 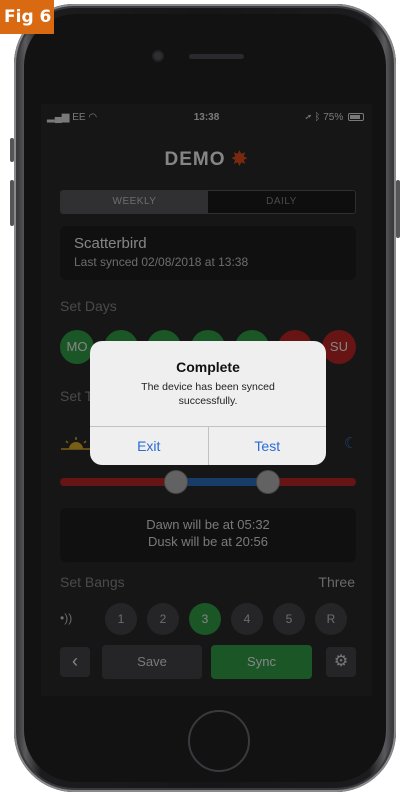 I want to click on day-range, so click(x=221, y=482).